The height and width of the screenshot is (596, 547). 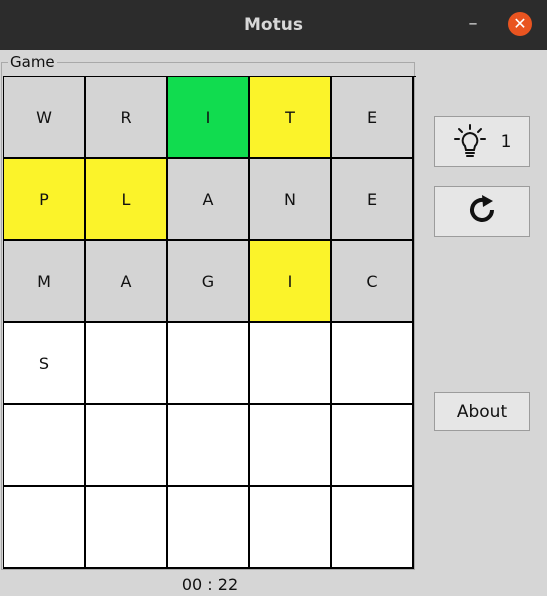 I want to click on grid-cell: R, so click(x=127, y=118).